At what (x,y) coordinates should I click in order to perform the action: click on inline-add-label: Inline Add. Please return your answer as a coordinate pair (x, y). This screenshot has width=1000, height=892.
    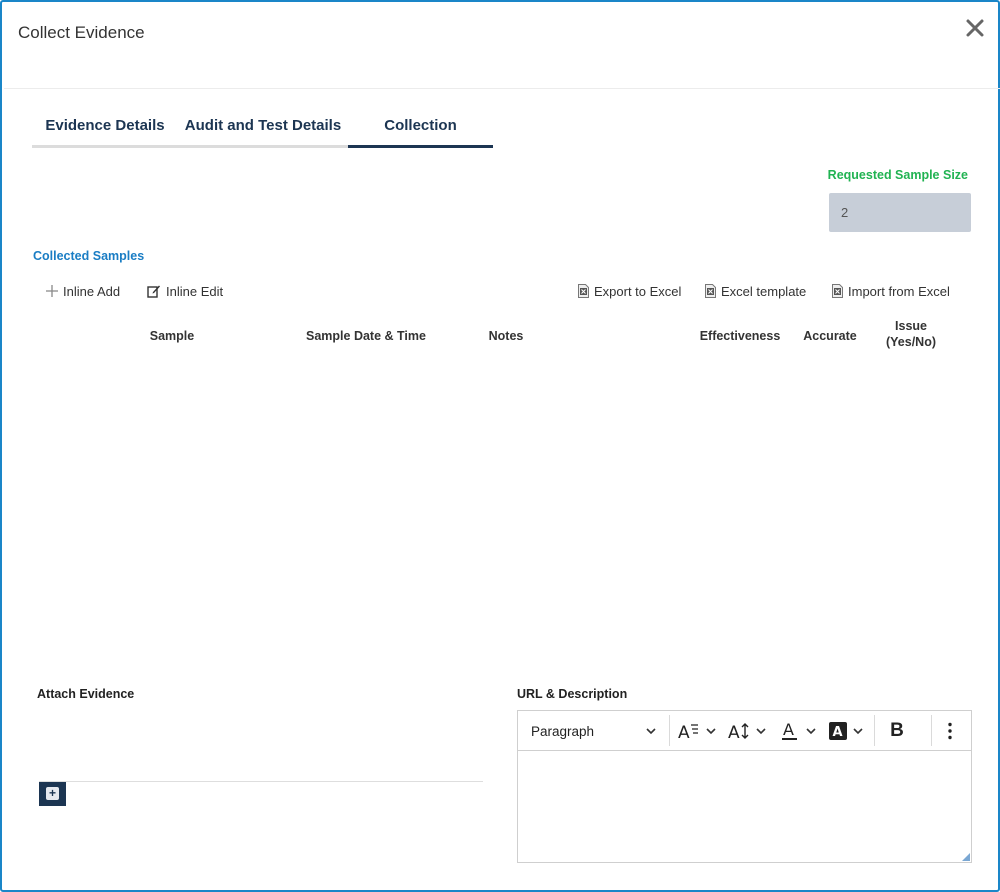
    Looking at the image, I should click on (92, 291).